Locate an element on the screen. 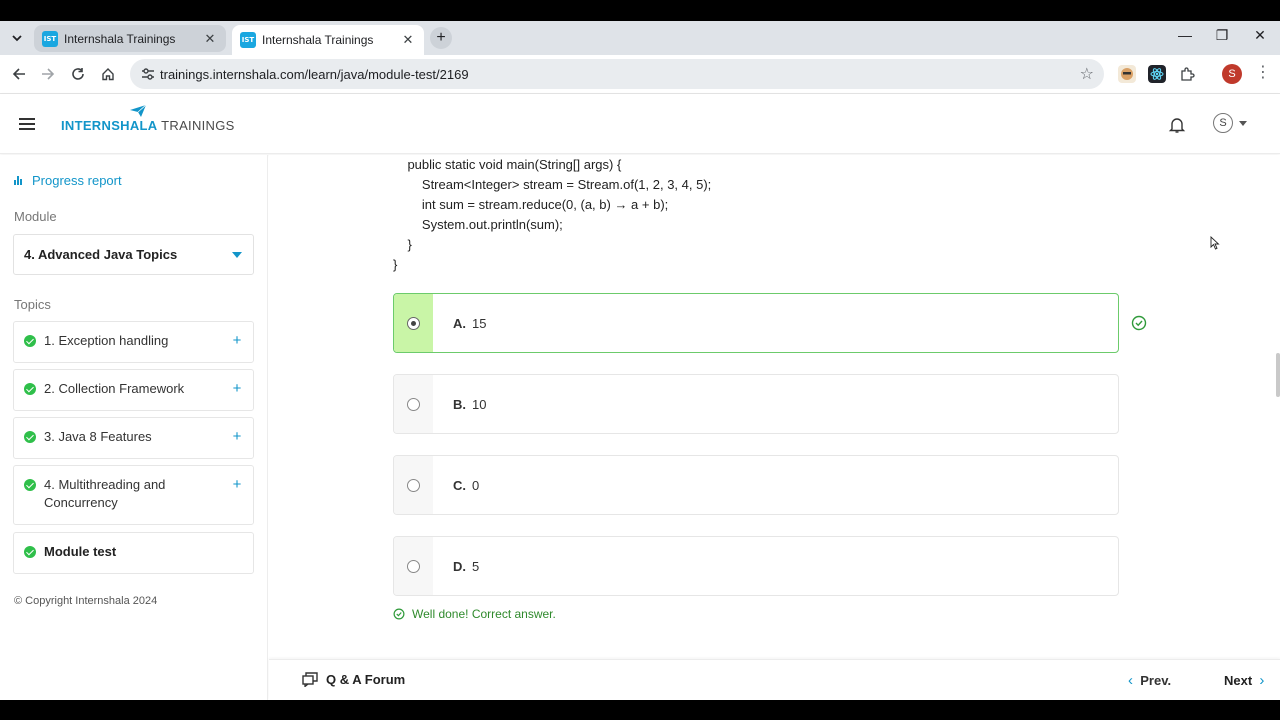 The width and height of the screenshot is (1280, 720). browser-menu-kebab-icon: ⋮ is located at coordinates (1263, 74).